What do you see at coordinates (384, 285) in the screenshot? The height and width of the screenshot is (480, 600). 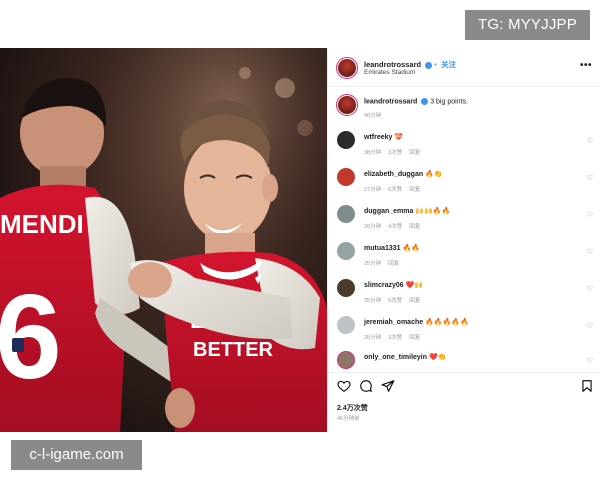 I see `commenter-username: slimcrazy06` at bounding box center [384, 285].